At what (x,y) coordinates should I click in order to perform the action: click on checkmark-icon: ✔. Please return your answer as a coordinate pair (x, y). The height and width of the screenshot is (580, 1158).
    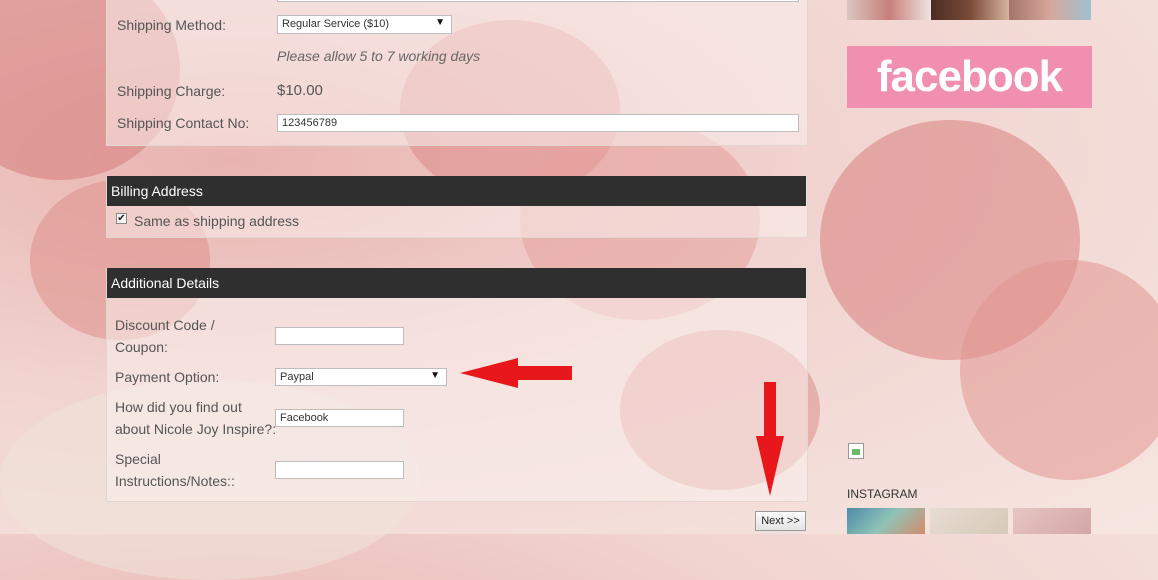
    Looking at the image, I should click on (121, 218).